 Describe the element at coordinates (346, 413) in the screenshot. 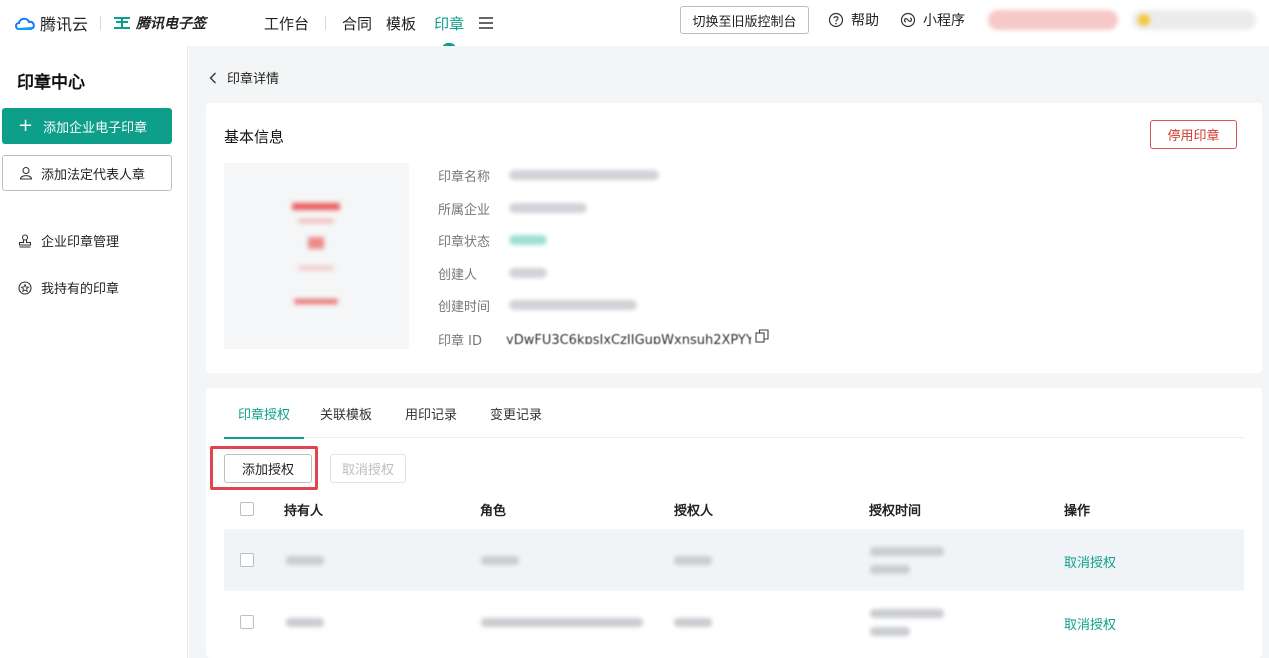

I see `tab-linked-templates: 关联模板` at that location.